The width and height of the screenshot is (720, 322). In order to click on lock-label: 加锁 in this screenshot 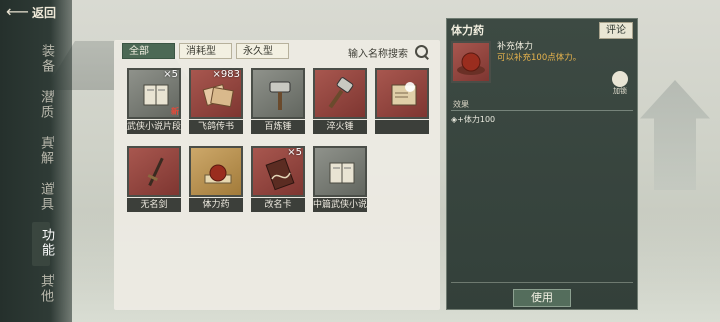, I will do `click(620, 91)`.